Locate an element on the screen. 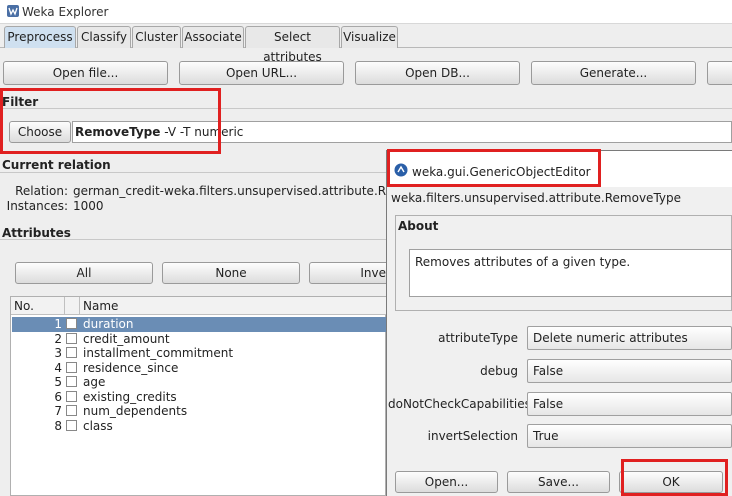 The height and width of the screenshot is (496, 732). tab-preprocess: Preprocess is located at coordinates (40, 37).